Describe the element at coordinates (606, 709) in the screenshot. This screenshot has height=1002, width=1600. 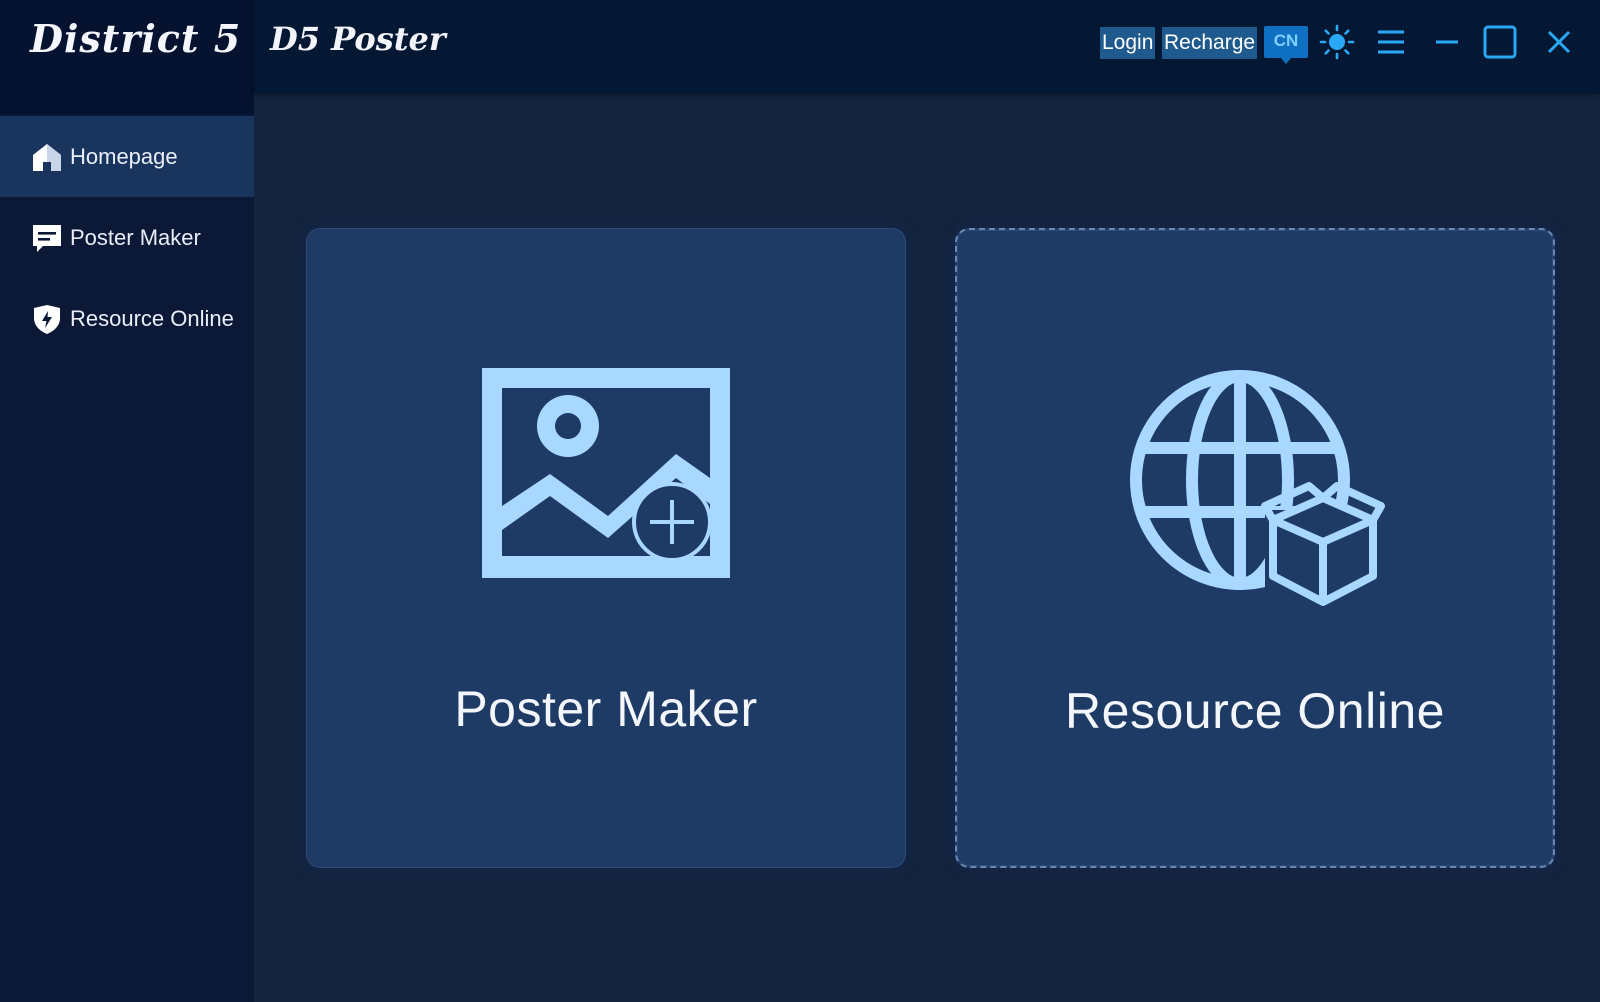
I see `poster-maker-card-label: Poster Maker` at that location.